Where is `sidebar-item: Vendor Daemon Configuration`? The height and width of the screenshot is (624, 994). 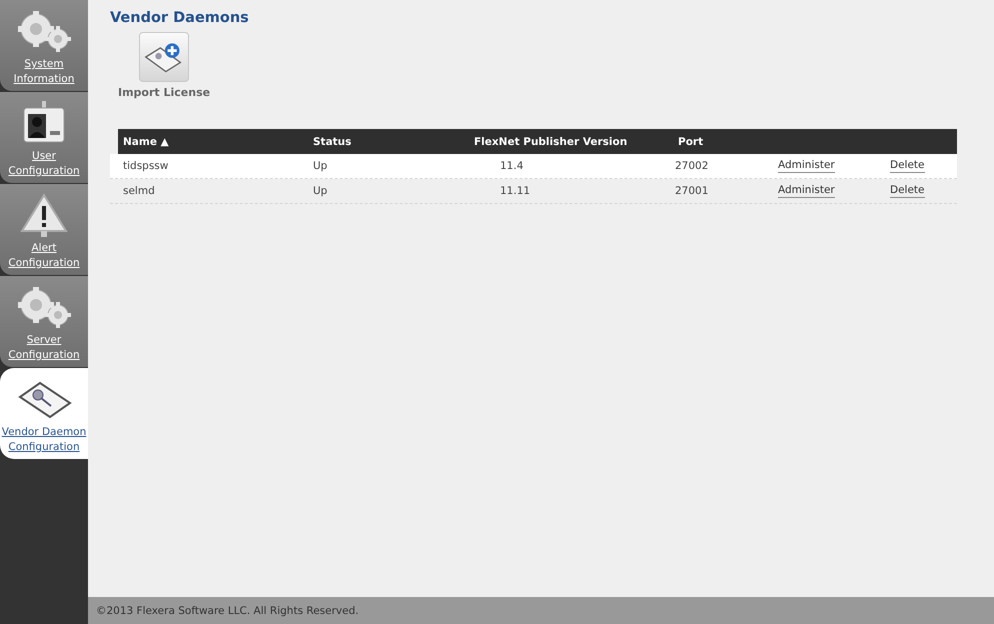 sidebar-item: Vendor Daemon Configuration is located at coordinates (44, 413).